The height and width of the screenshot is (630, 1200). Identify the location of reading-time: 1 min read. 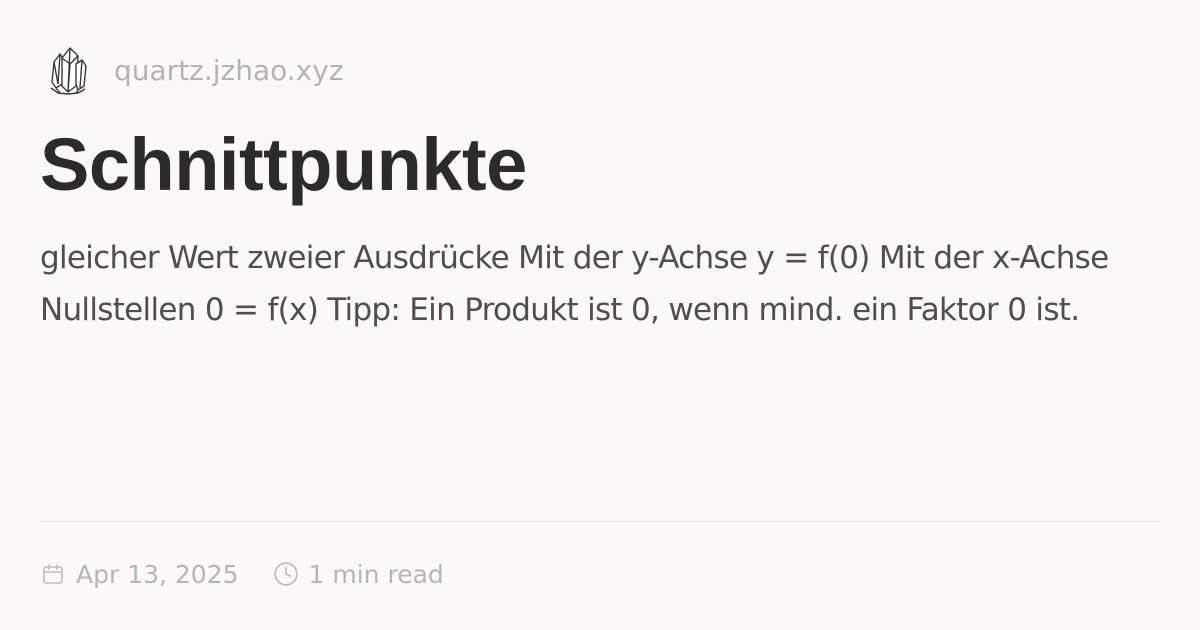
(376, 574).